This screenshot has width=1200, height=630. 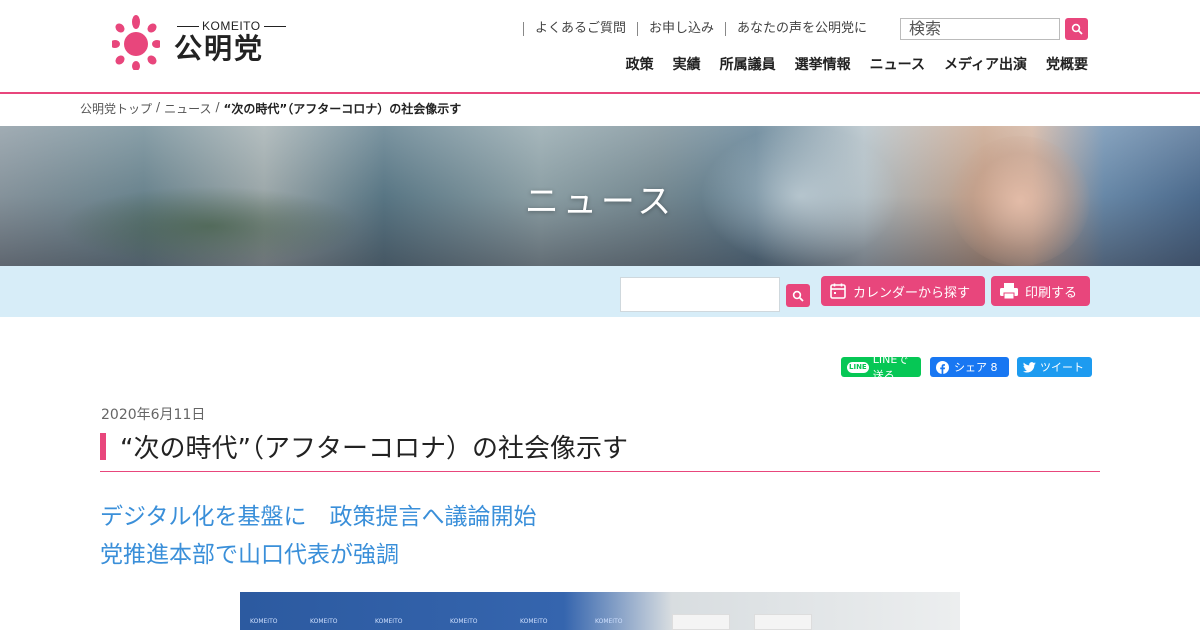 I want to click on global-nav: 政策 実績 所属議員 選挙情報 ニュース メディア出演 党概要, so click(x=847, y=64).